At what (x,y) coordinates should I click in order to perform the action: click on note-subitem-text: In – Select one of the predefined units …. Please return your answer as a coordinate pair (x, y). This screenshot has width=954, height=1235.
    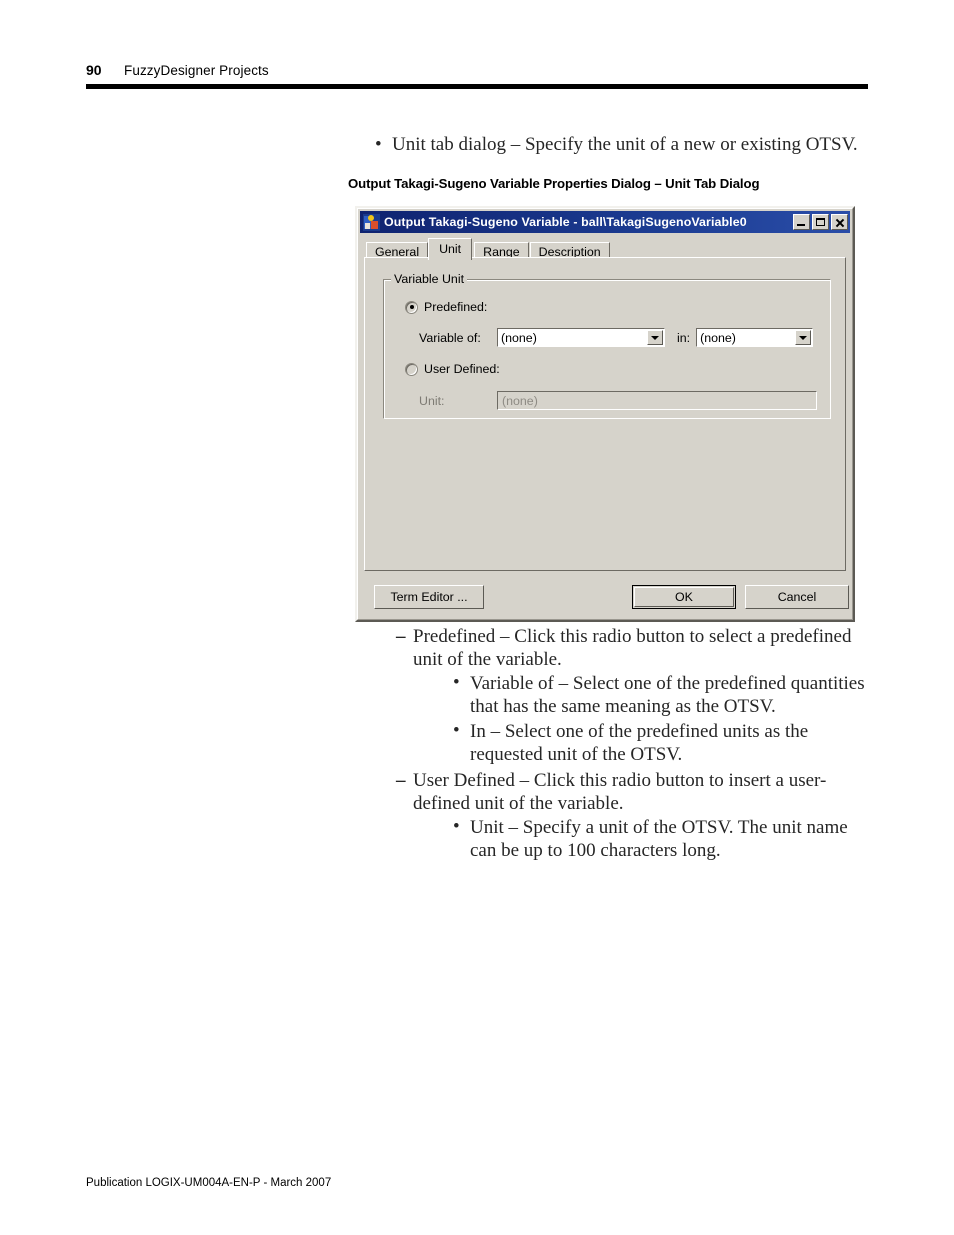
    Looking at the image, I should click on (639, 743).